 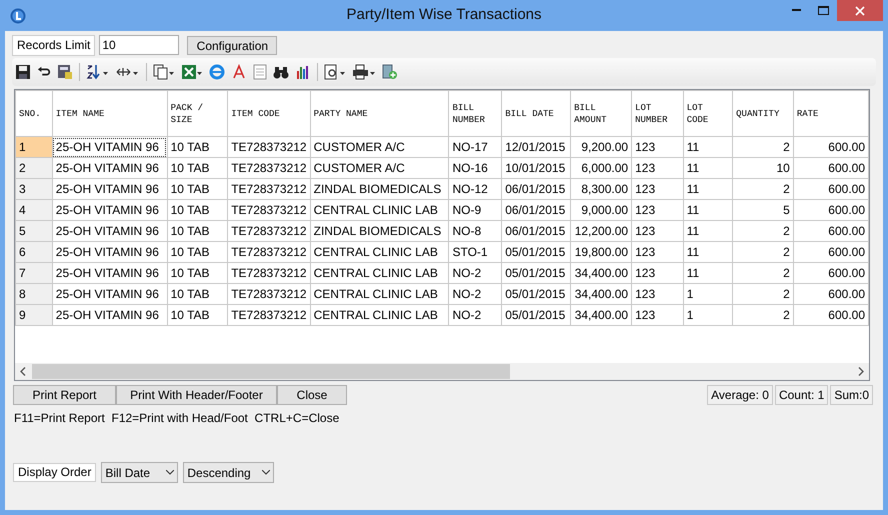 I want to click on column-header: LOT NUMBER, so click(x=658, y=113).